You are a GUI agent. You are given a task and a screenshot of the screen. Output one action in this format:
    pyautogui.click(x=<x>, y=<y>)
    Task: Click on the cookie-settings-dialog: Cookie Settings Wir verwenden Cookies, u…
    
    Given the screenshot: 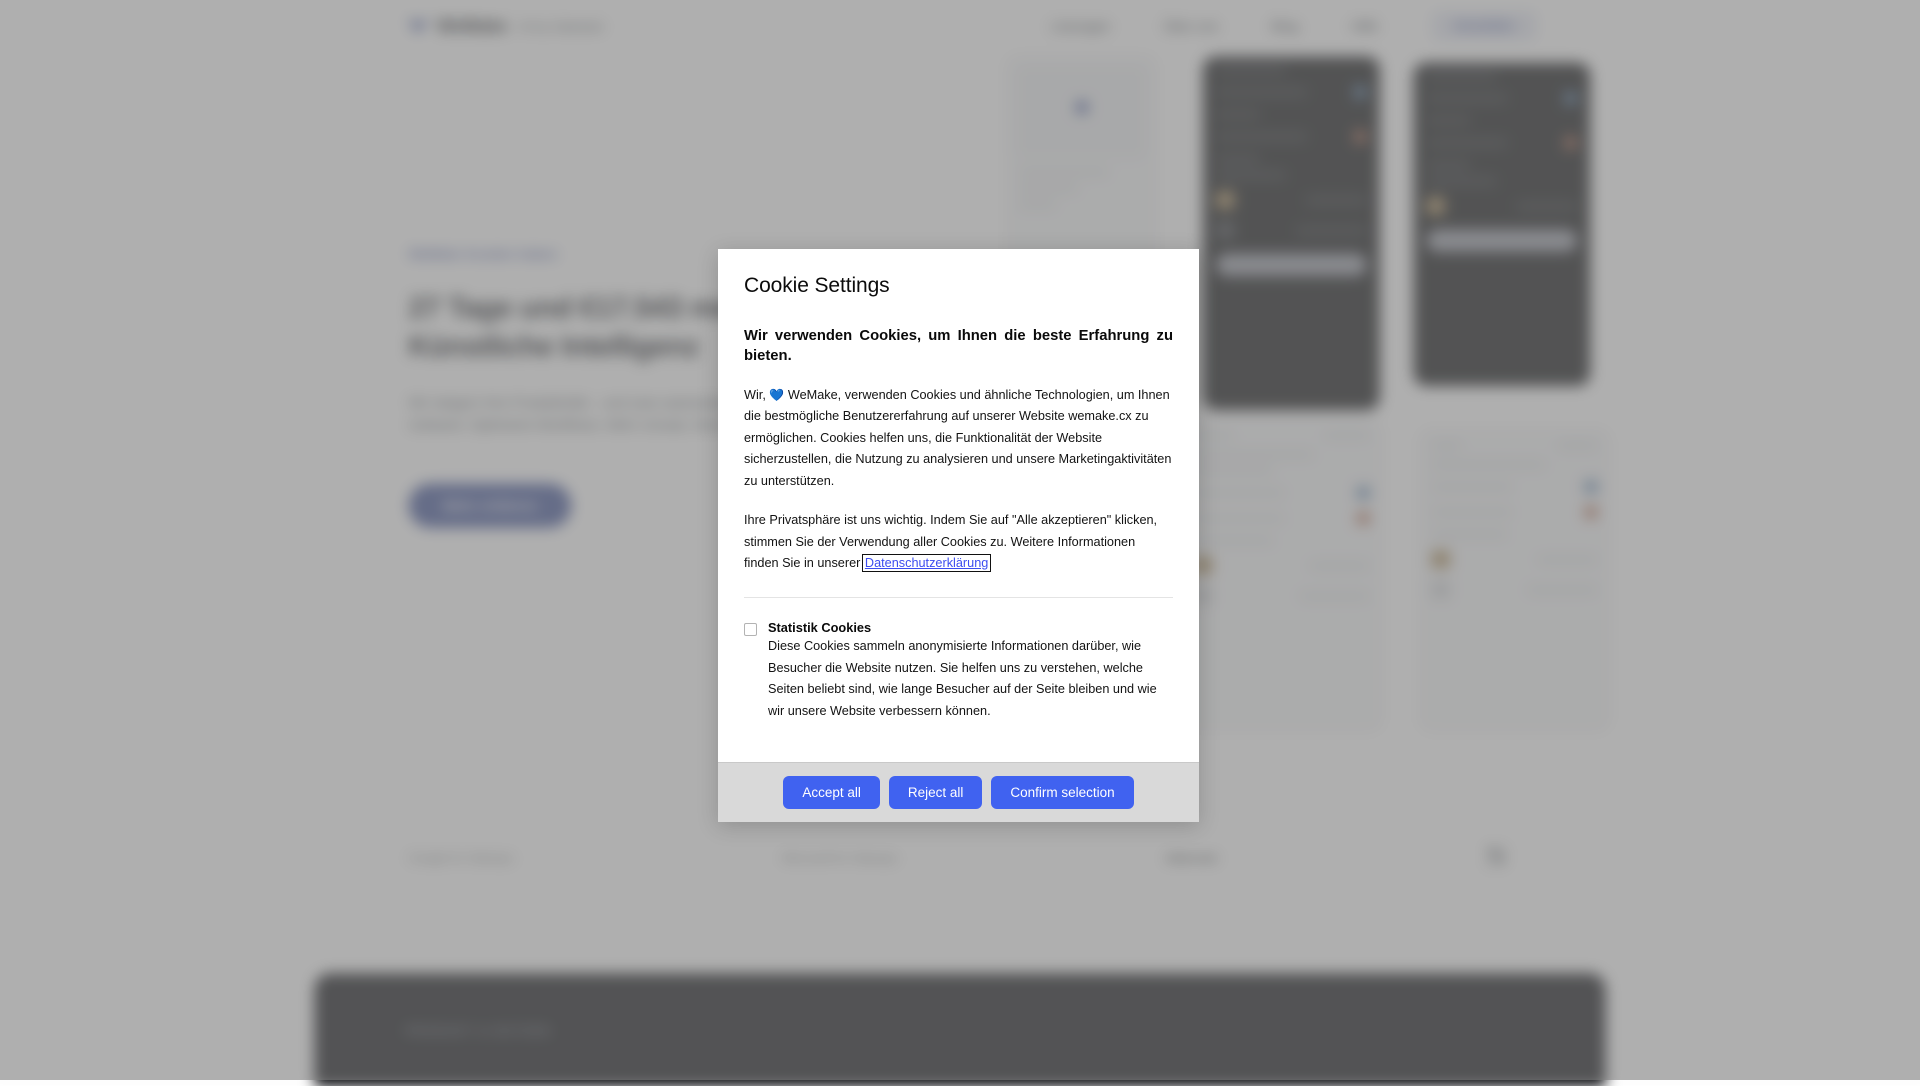 What is the action you would take?
    pyautogui.click(x=958, y=535)
    